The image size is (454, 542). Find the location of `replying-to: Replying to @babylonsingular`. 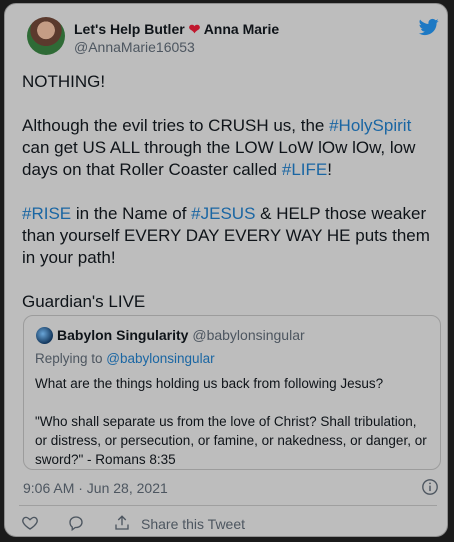

replying-to: Replying to @babylonsingular is located at coordinates (125, 358).